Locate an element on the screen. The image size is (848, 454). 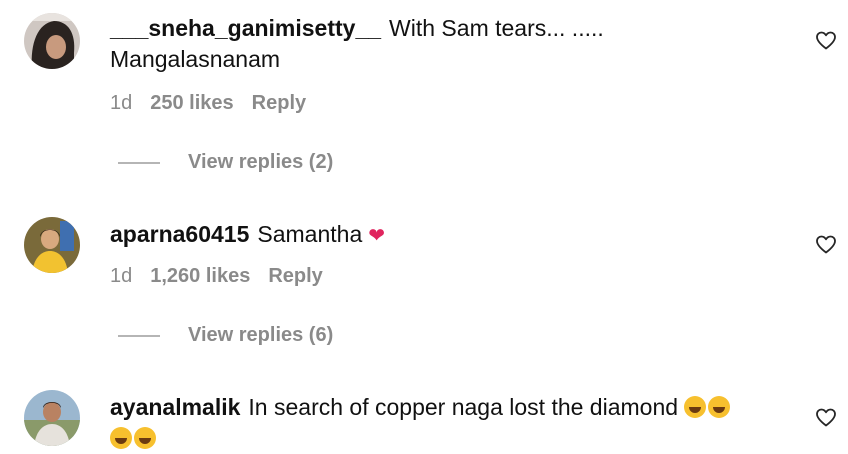
red-heart-emoji: ❤ is located at coordinates (377, 236).